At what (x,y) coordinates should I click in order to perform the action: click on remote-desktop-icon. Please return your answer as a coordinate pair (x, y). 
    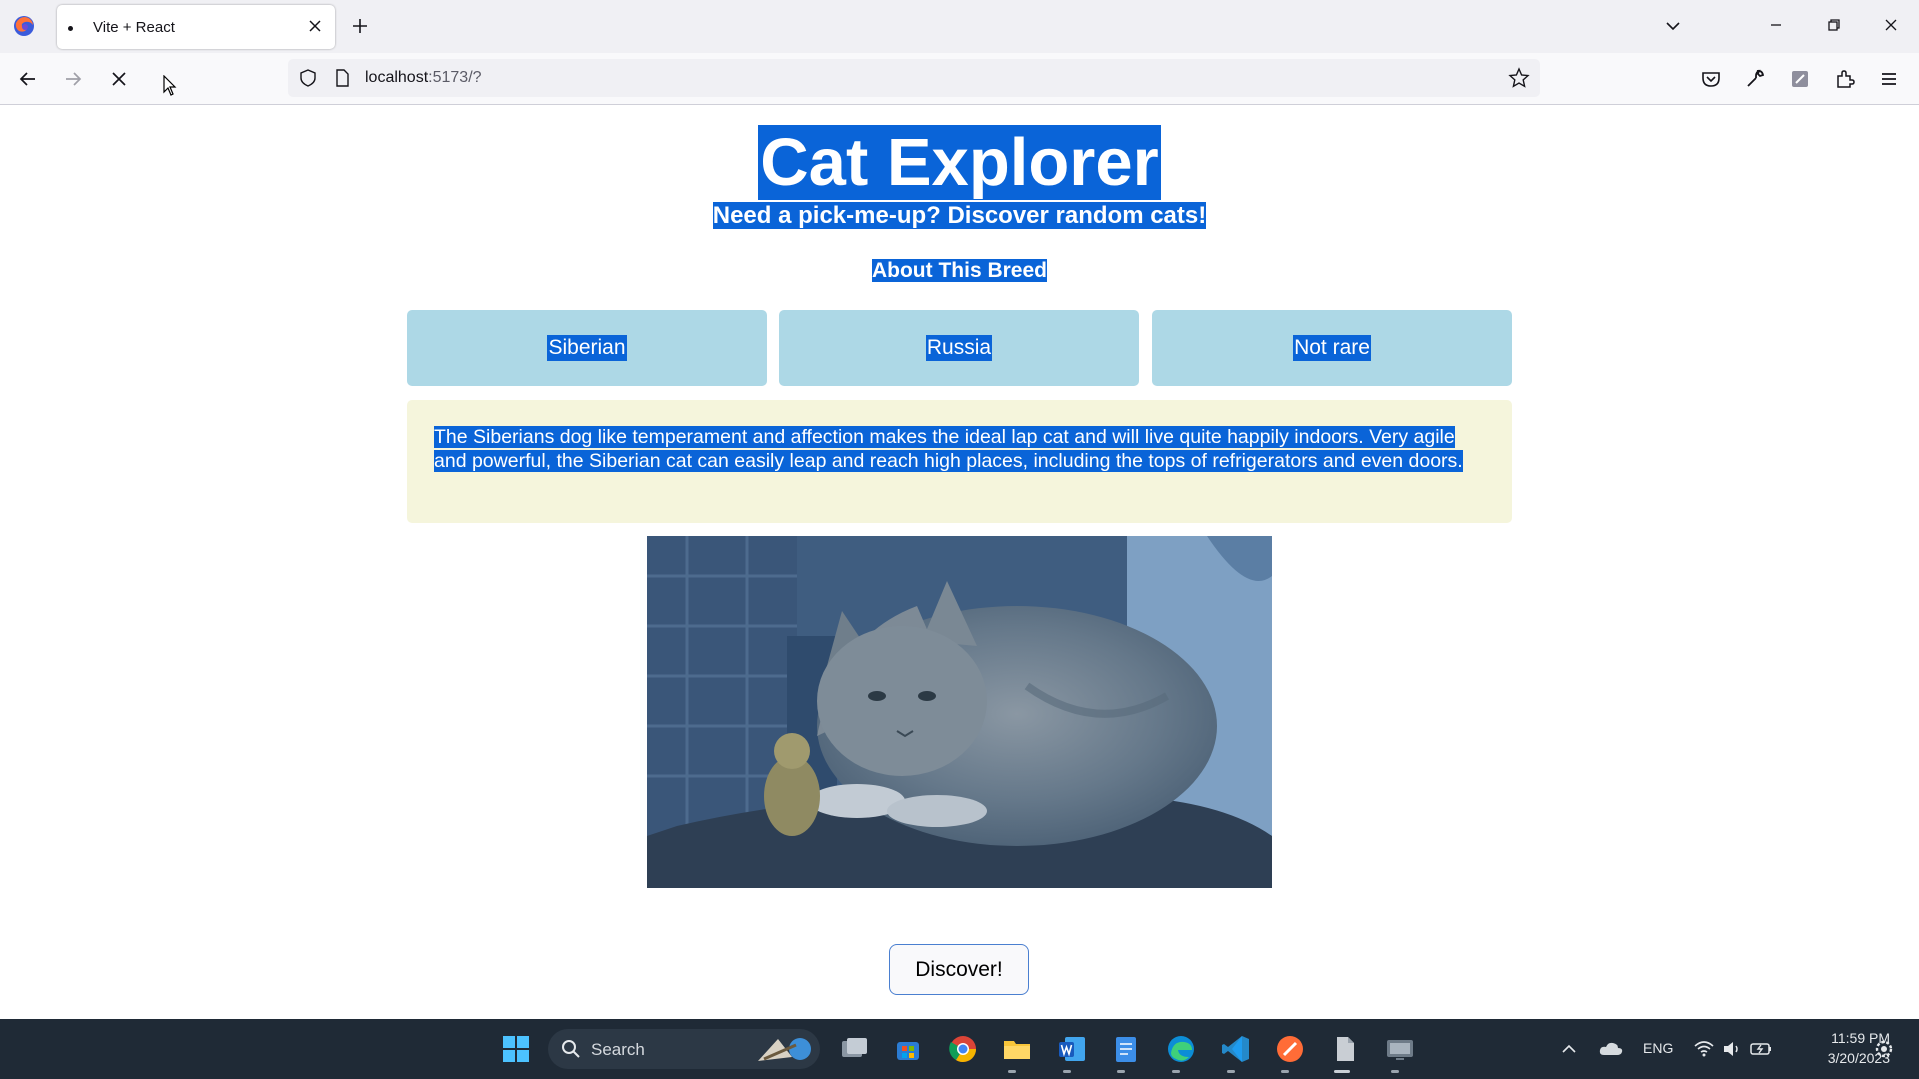
    Looking at the image, I should click on (1400, 1049).